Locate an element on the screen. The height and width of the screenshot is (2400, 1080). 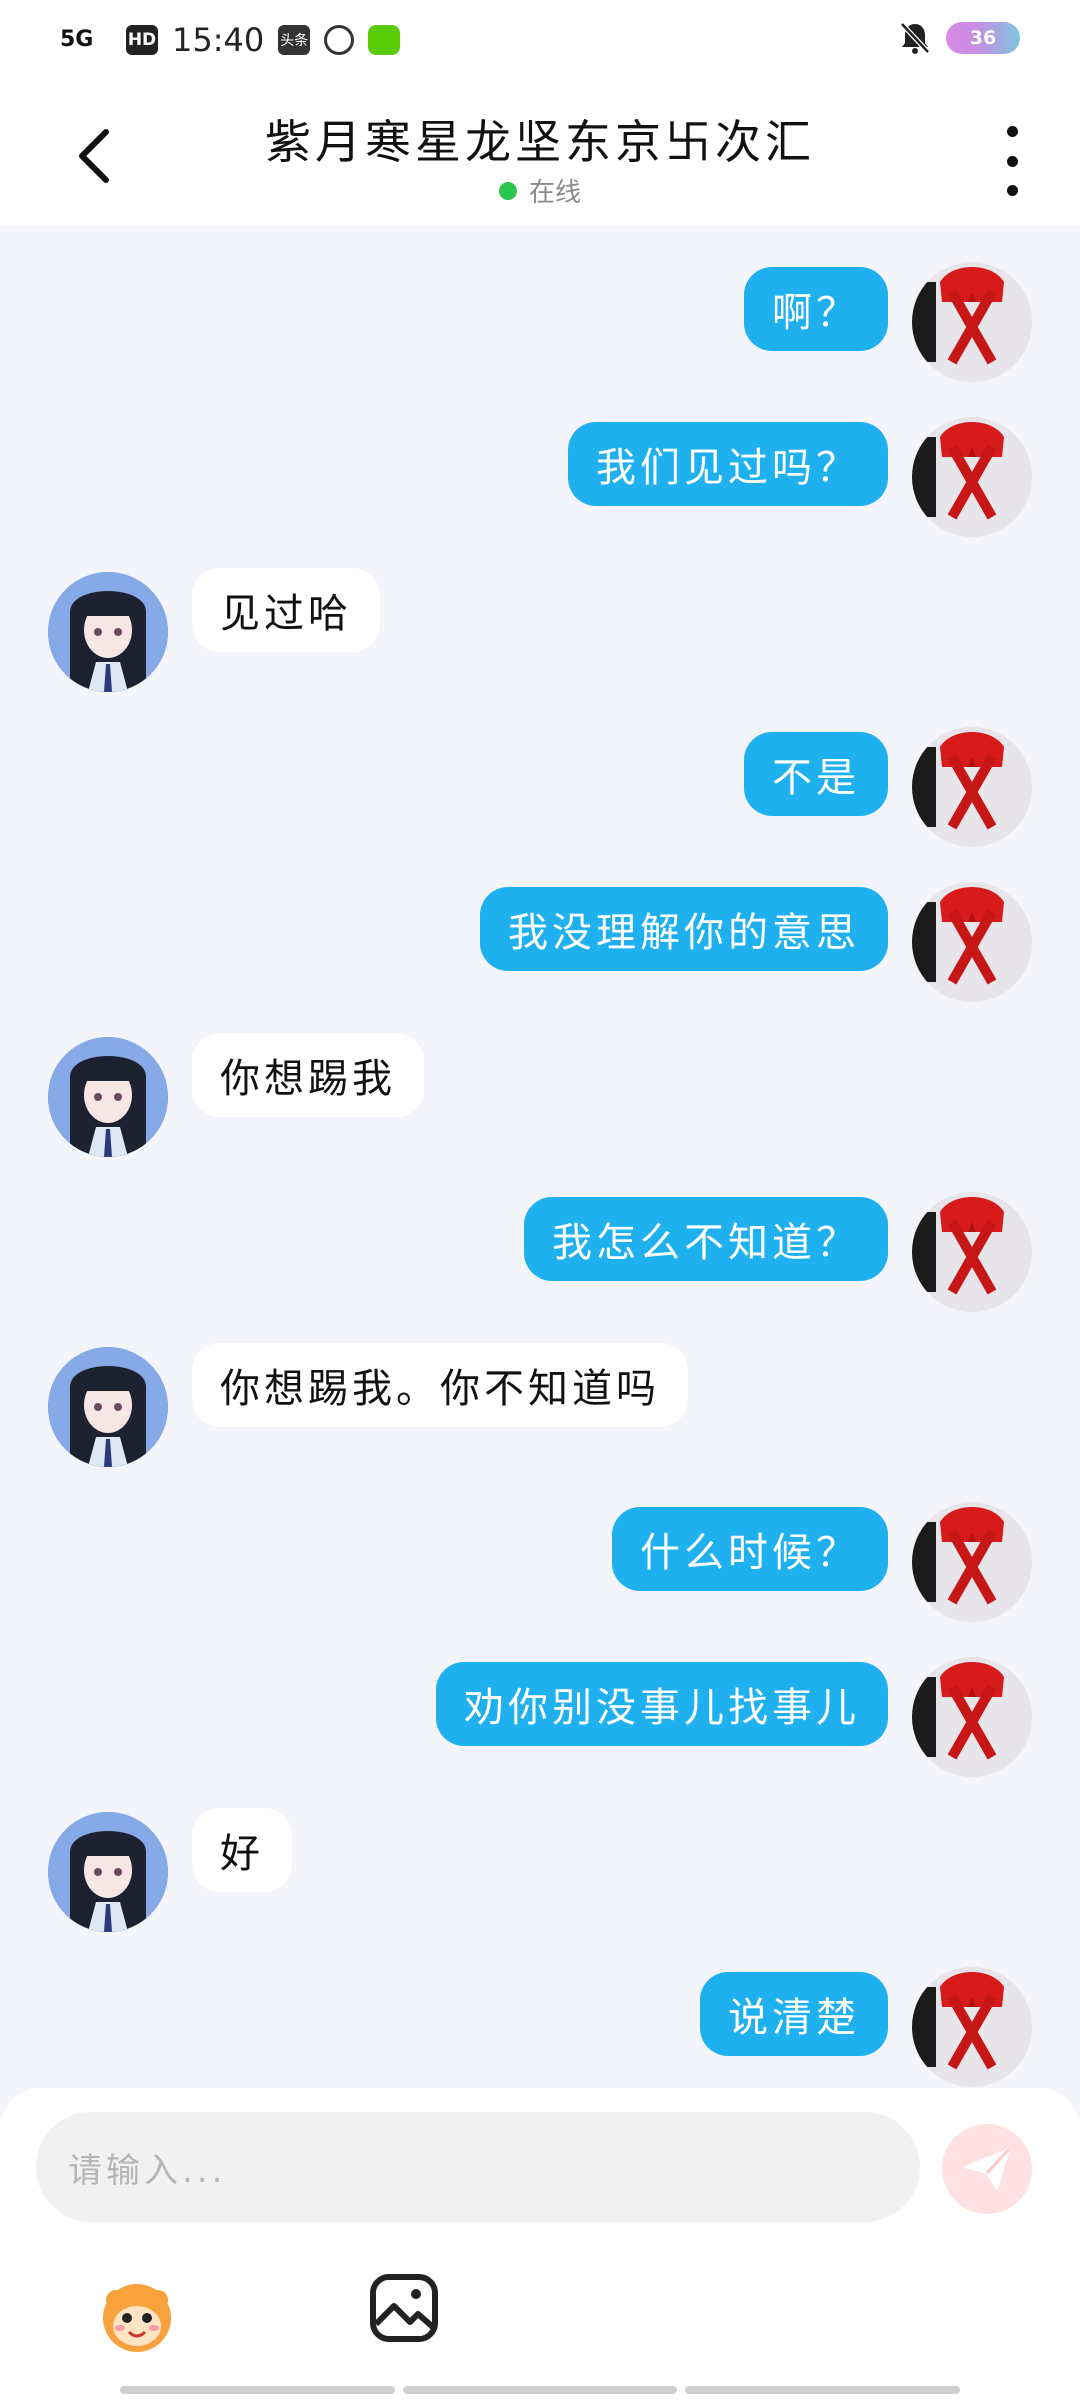
outgoing-message-bubble: 我没理解你的意思 is located at coordinates (684, 929).